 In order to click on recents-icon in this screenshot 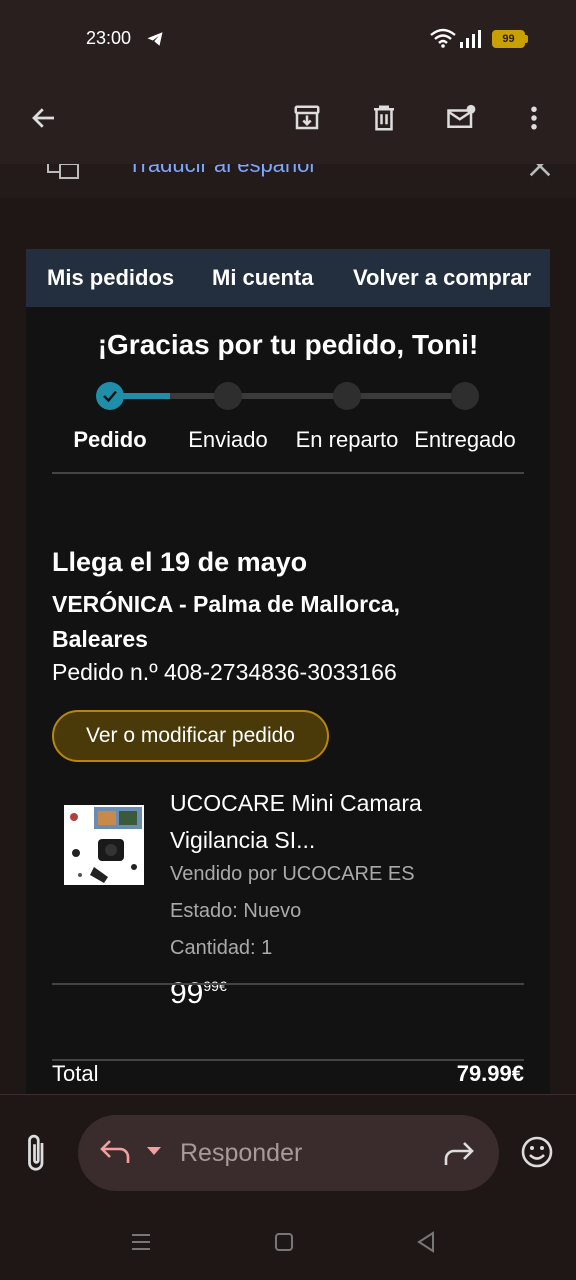, I will do `click(141, 1242)`.